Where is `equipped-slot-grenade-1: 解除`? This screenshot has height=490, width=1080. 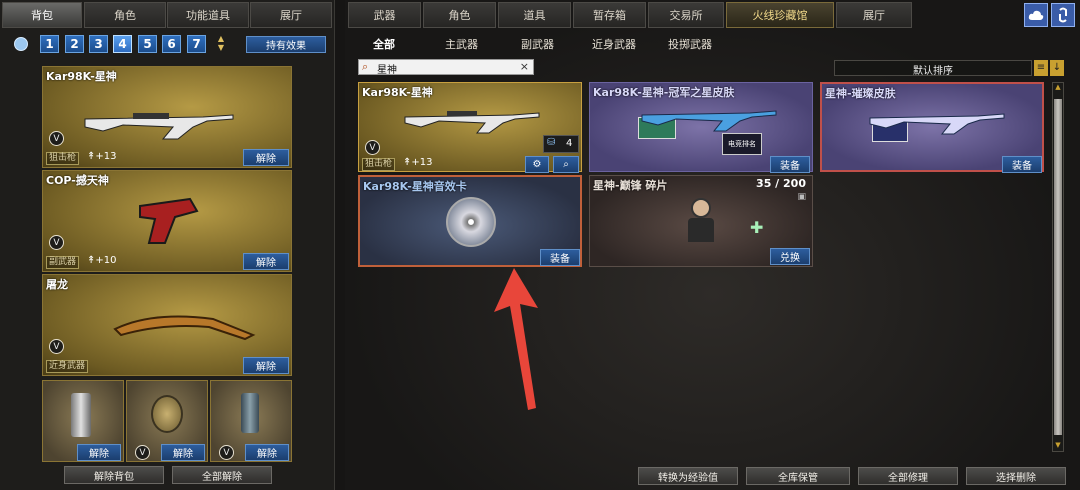 equipped-slot-grenade-1: 解除 is located at coordinates (83, 421).